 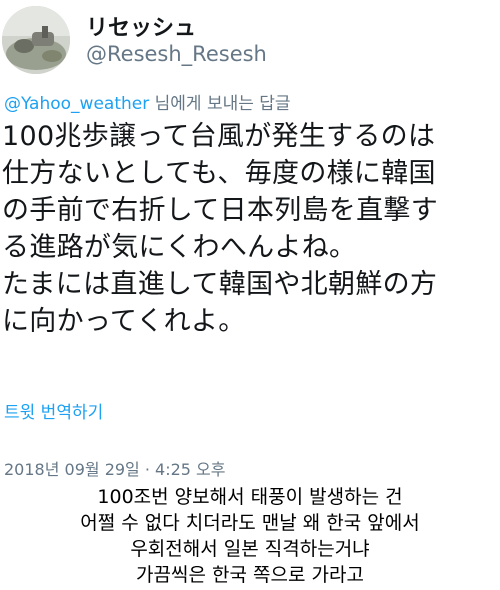 I want to click on user-handle: @Resesh_Resesh, so click(x=176, y=54).